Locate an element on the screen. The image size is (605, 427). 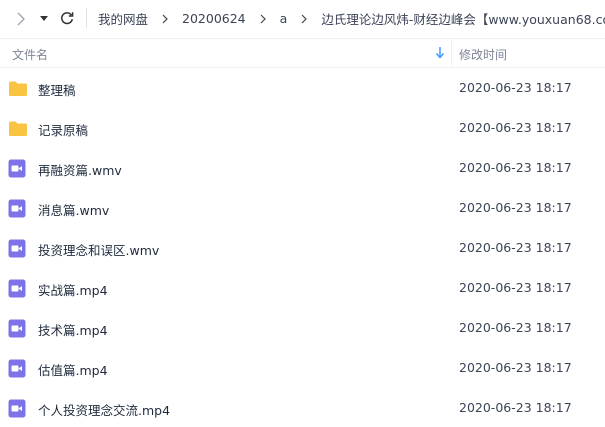
file-row: 再融资篇.wmv 2020-06-23 18:17 is located at coordinates (302, 168).